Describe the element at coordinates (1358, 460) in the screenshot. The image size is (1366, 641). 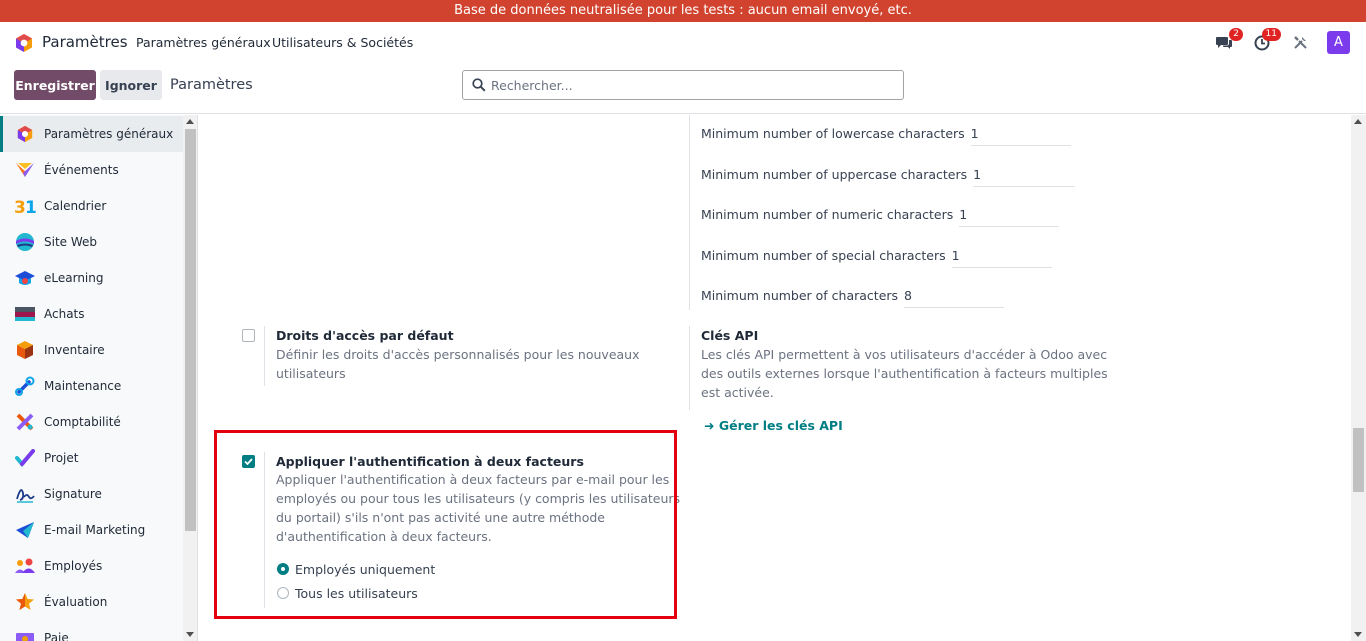
I see `main-scrollbar-thumb` at that location.